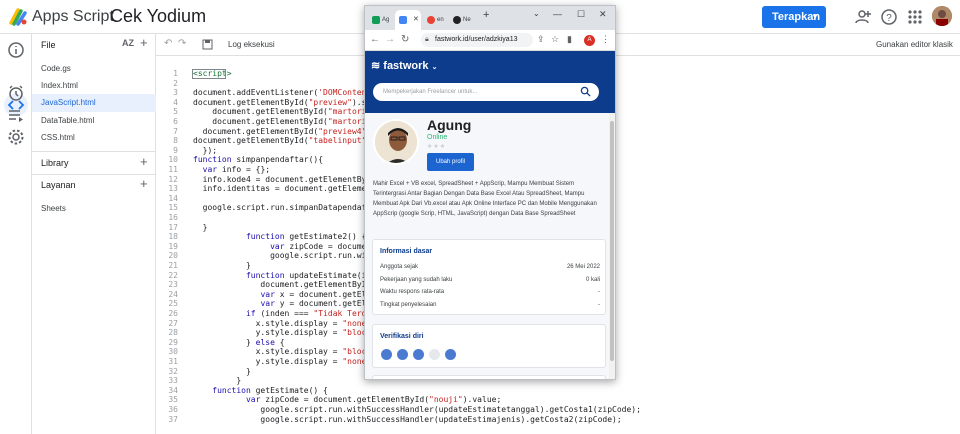 The image size is (960, 434). What do you see at coordinates (173, 169) in the screenshot?
I see `line-number: 11` at bounding box center [173, 169].